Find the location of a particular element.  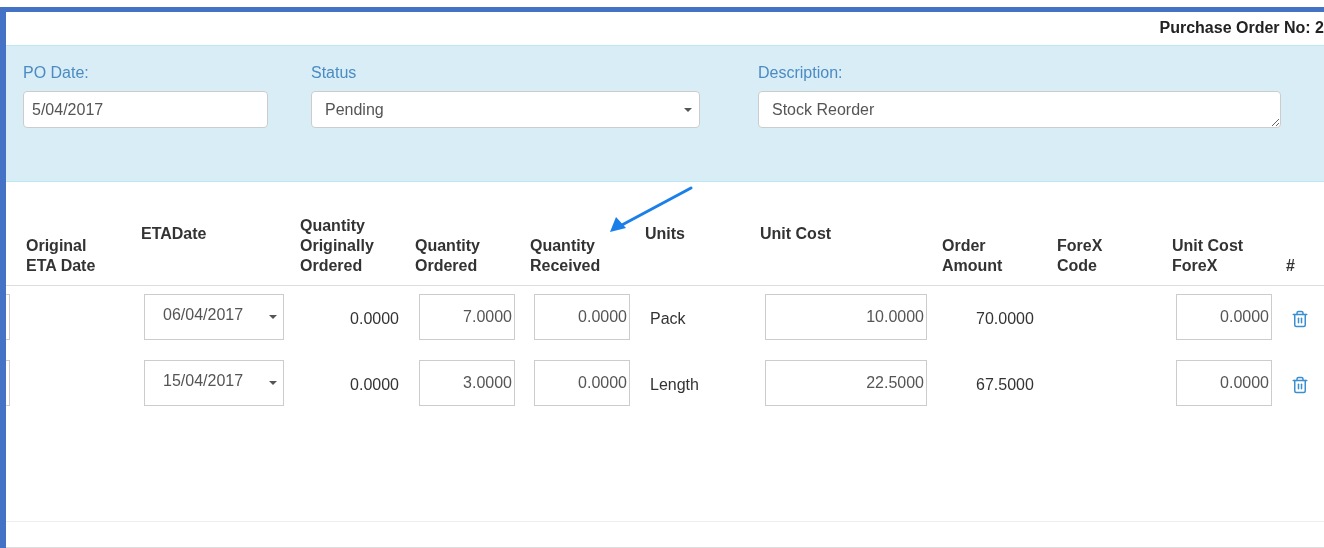

quantity-field: 7.0000 is located at coordinates (467, 317).